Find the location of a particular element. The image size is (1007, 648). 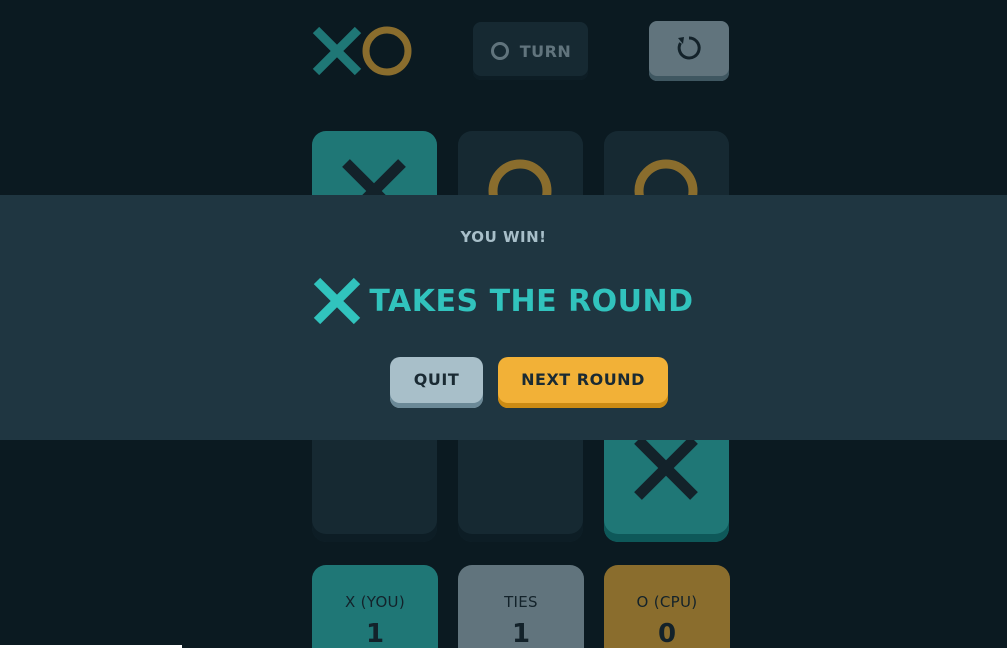

x-icon is located at coordinates (337, 301).